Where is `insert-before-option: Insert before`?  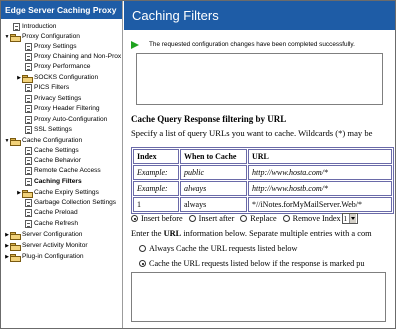 insert-before-option: Insert before is located at coordinates (157, 218).